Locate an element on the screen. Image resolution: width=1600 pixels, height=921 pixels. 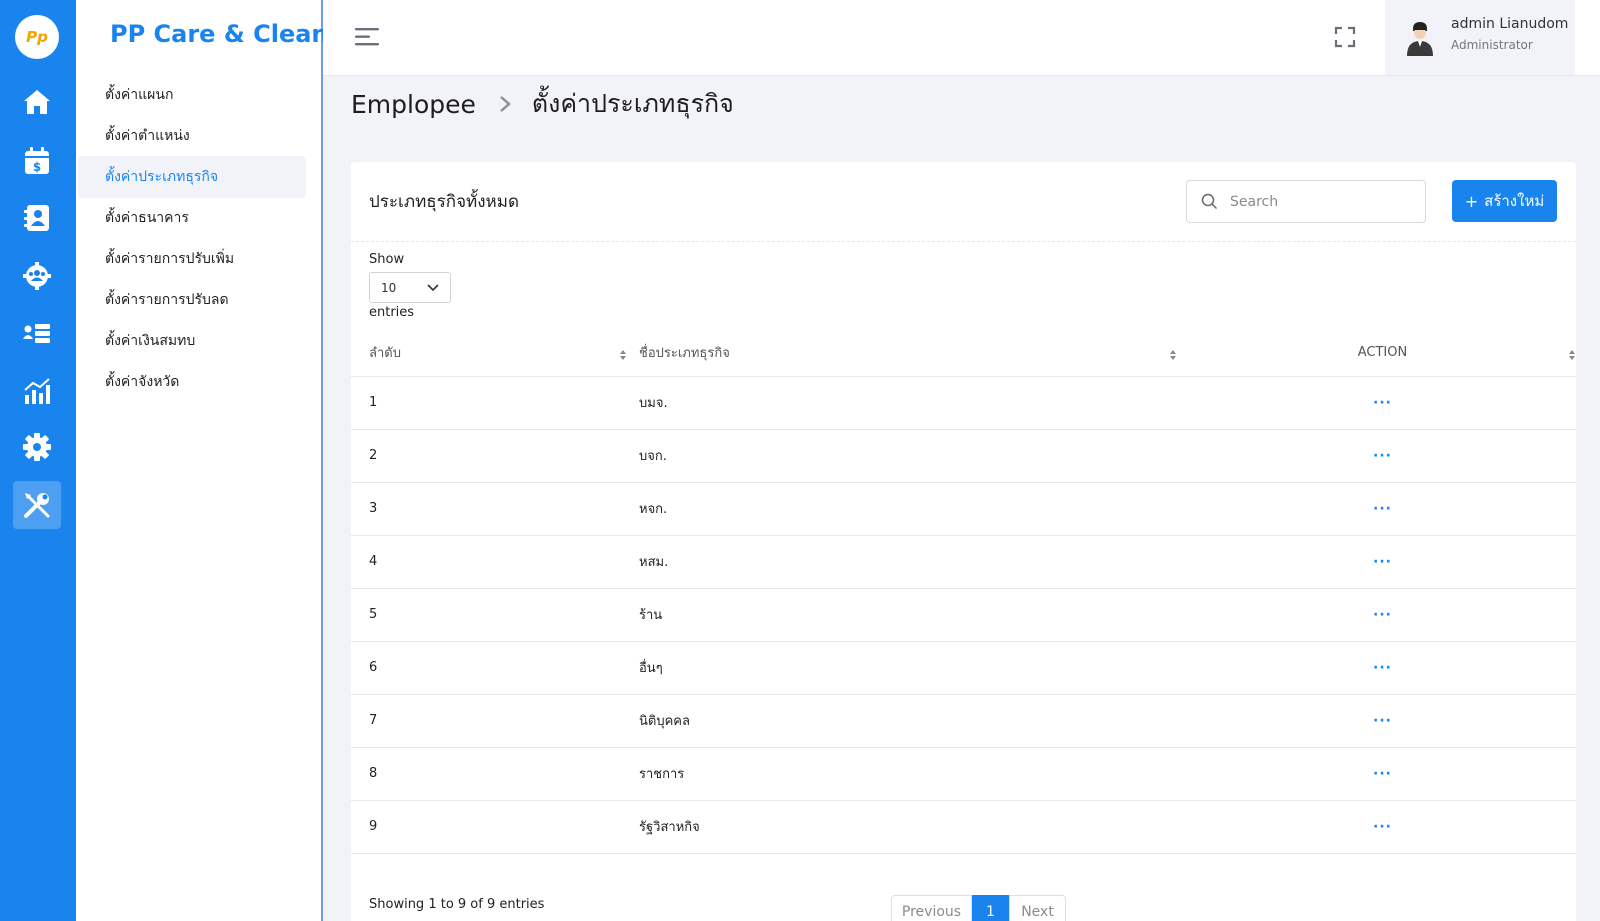
sidebar-item-business-type: ตั้งค่าประเภทธุรกิจ is located at coordinates (192, 177).